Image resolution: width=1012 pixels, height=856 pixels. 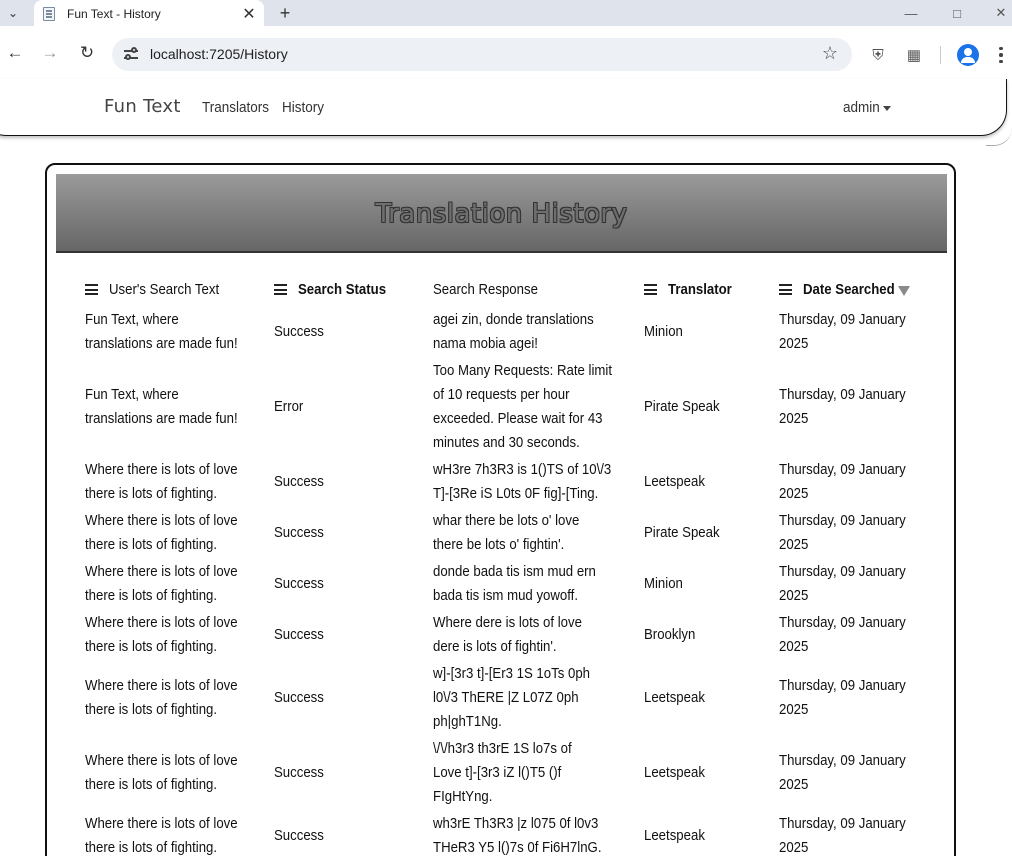 What do you see at coordinates (830, 53) in the screenshot?
I see `bookmark-star-icon: ☆` at bounding box center [830, 53].